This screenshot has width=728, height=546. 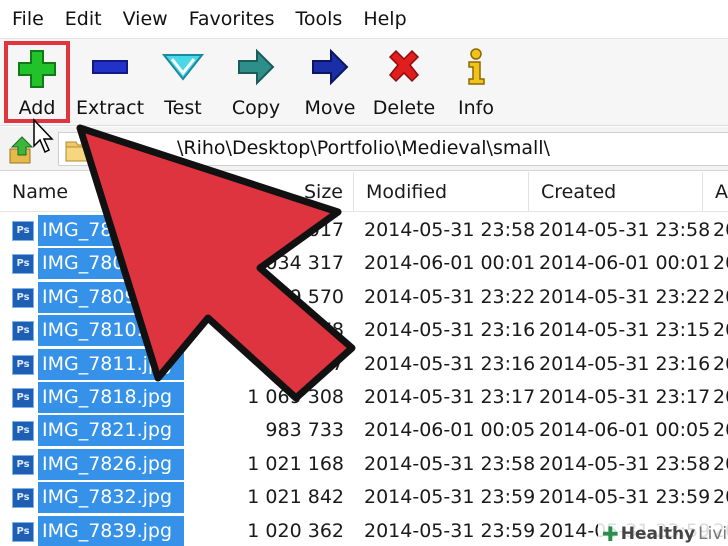 What do you see at coordinates (625, 330) in the screenshot?
I see `file-created: 2014-05-31 23:15` at bounding box center [625, 330].